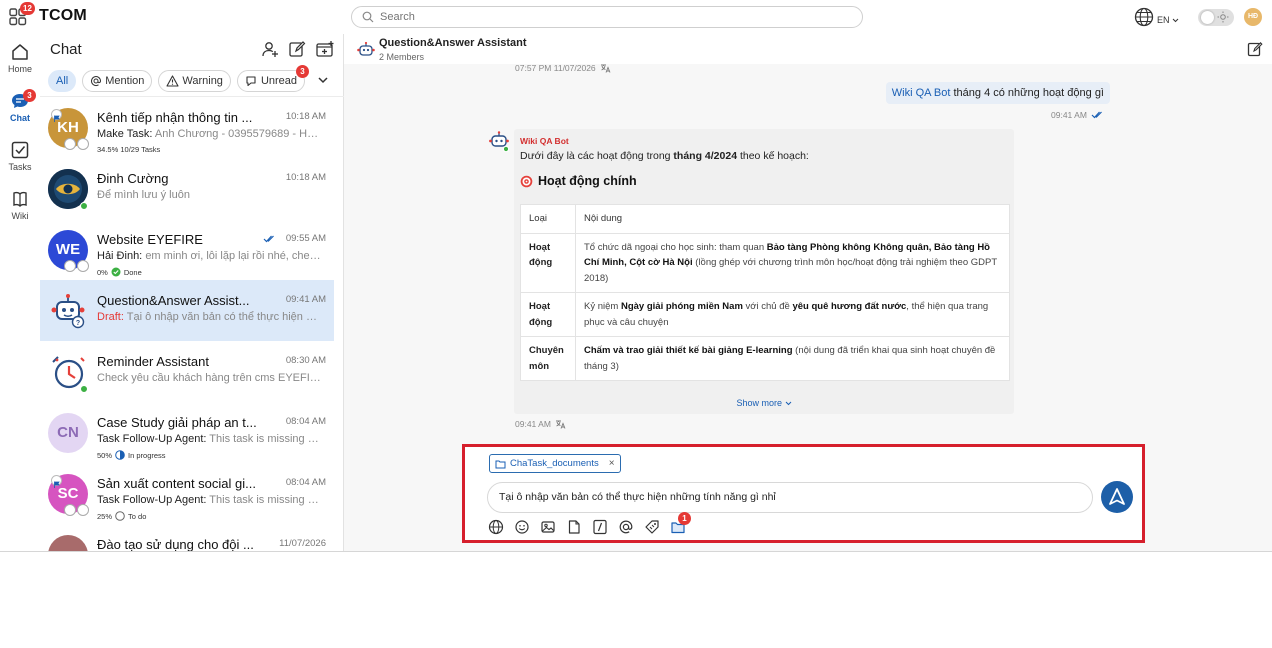  Describe the element at coordinates (305, 116) in the screenshot. I see `conversation-time: 10:18 AM` at that location.